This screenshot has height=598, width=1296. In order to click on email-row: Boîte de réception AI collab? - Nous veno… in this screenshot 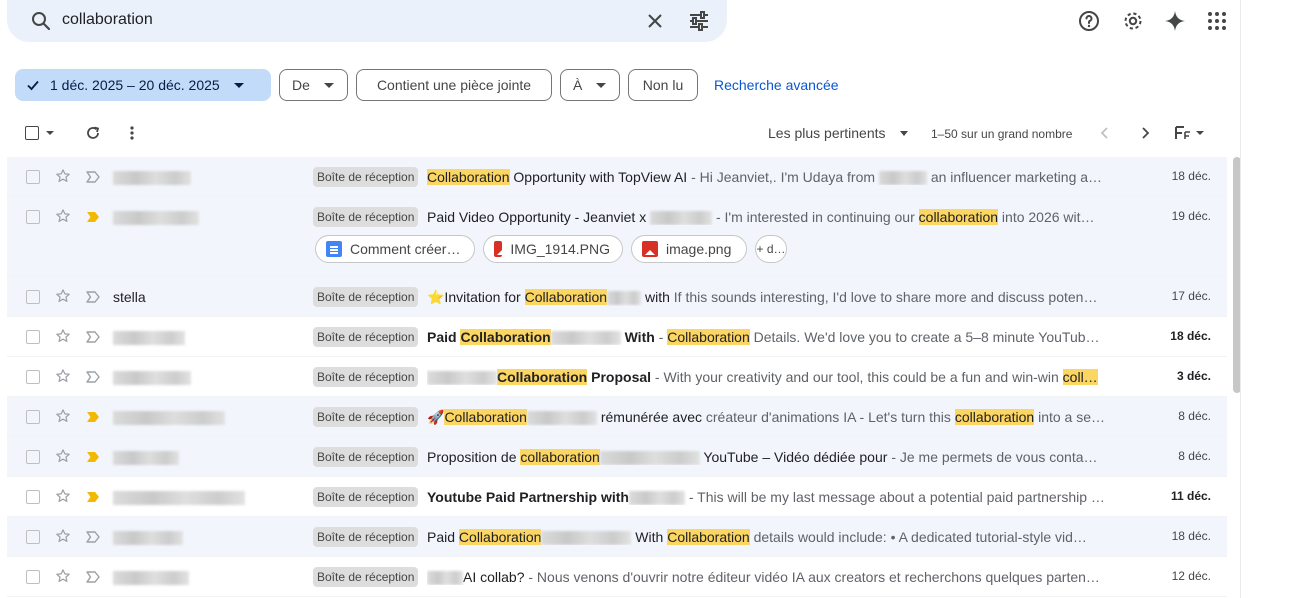, I will do `click(617, 577)`.